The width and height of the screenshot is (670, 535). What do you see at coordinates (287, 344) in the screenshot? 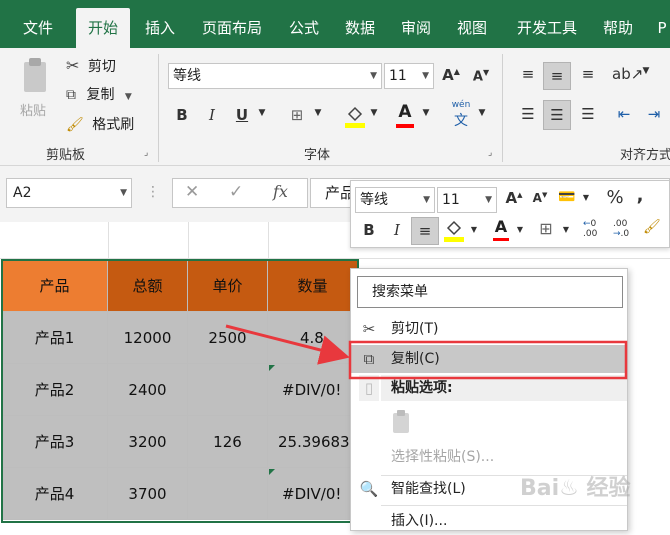
I see `annotation-arrow` at bounding box center [287, 344].